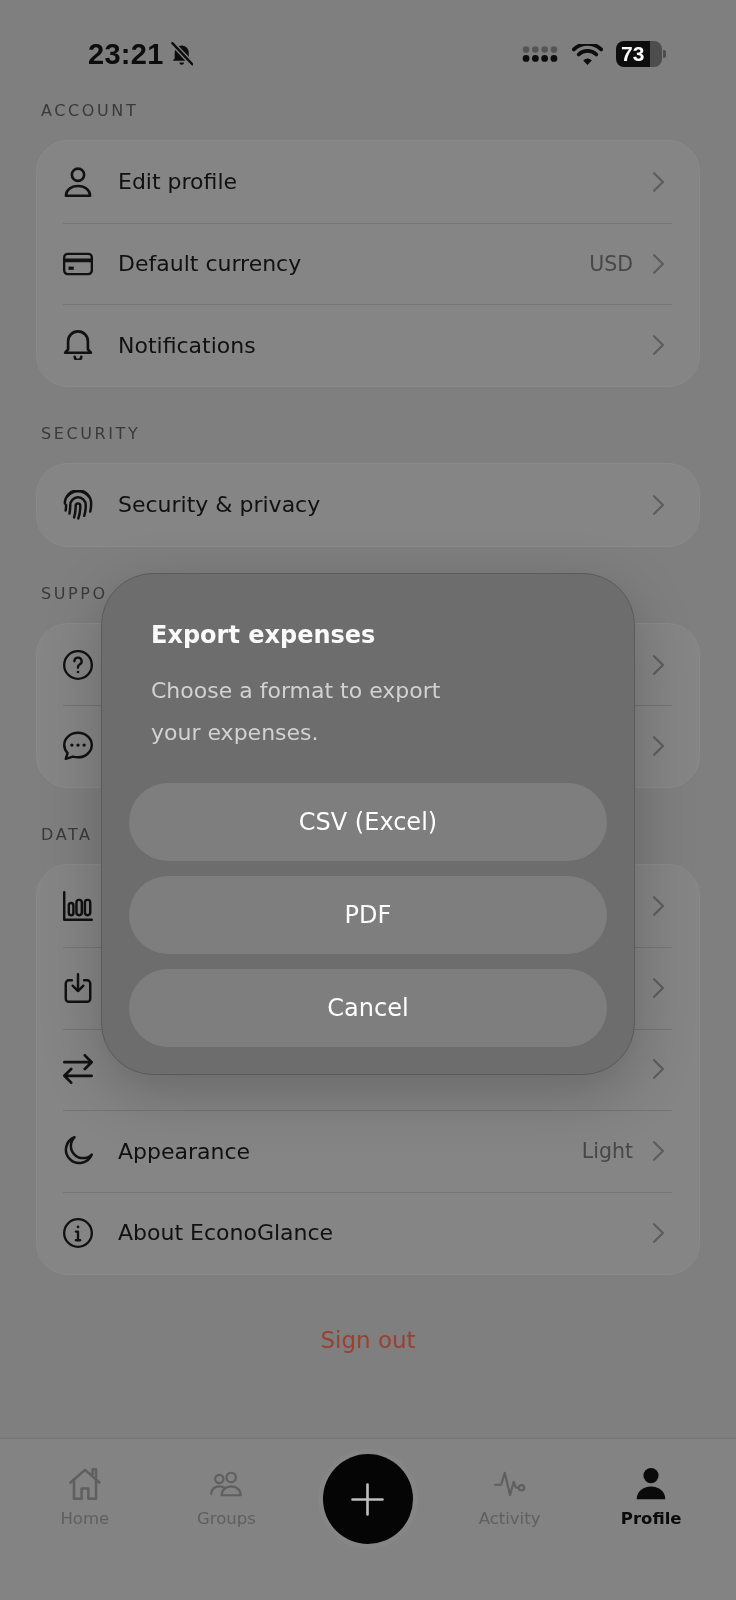  What do you see at coordinates (78, 664) in the screenshot?
I see `question-circle-icon` at bounding box center [78, 664].